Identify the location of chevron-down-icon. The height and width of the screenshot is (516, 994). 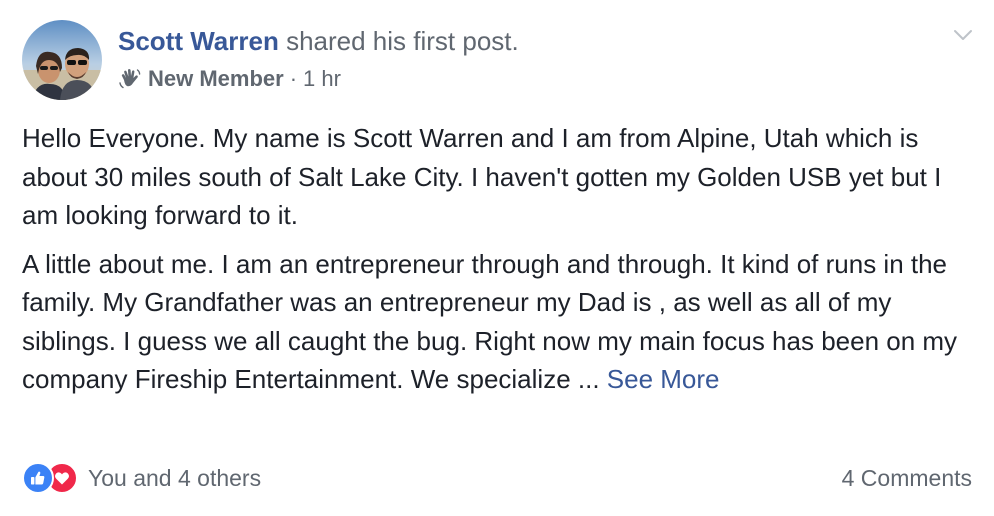
(963, 35).